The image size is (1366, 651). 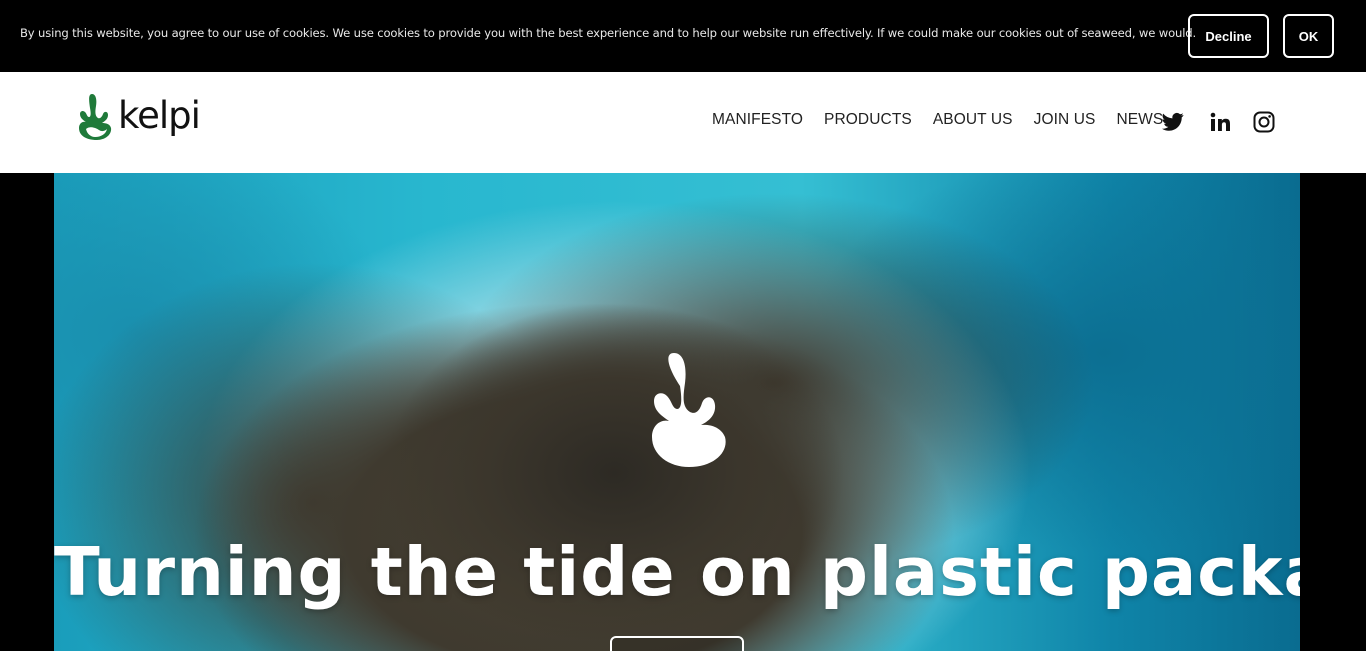 What do you see at coordinates (95, 117) in the screenshot?
I see `kelpi-logo-icon` at bounding box center [95, 117].